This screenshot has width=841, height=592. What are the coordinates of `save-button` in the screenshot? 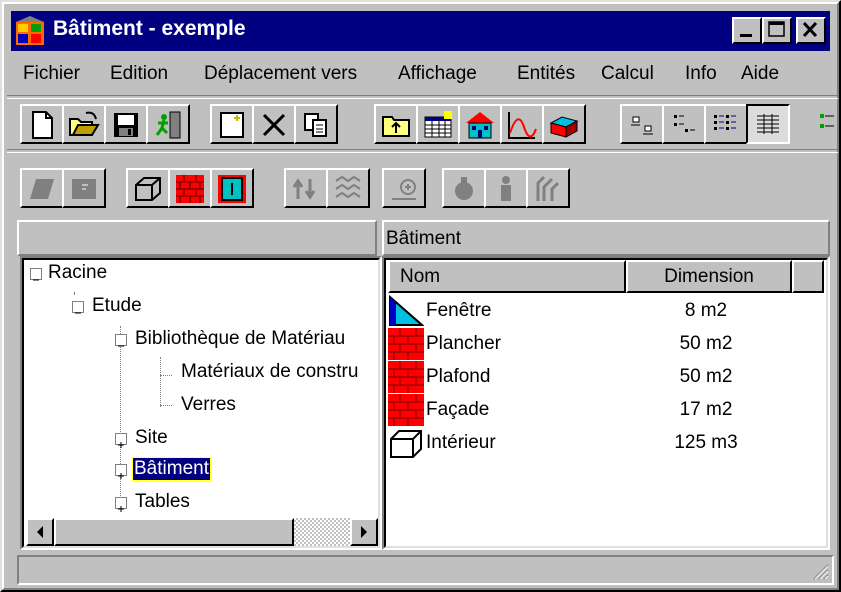 It's located at (126, 124).